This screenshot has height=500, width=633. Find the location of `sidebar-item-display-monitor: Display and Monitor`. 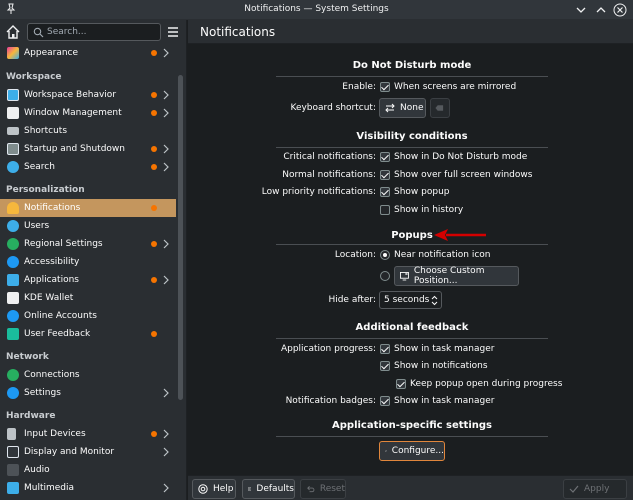

sidebar-item-display-monitor: Display and Monitor is located at coordinates (88, 452).